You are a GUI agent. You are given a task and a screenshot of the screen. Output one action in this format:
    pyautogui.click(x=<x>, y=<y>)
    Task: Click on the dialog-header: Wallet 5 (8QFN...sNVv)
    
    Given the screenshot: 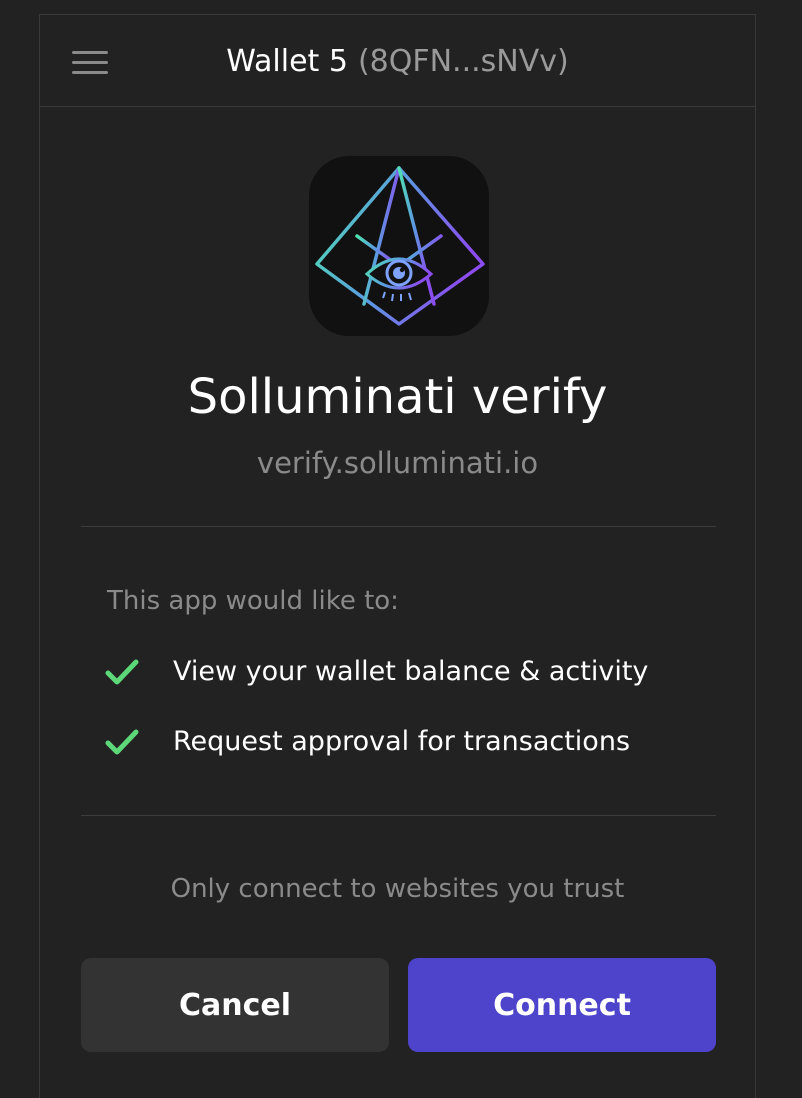 What is the action you would take?
    pyautogui.click(x=397, y=61)
    